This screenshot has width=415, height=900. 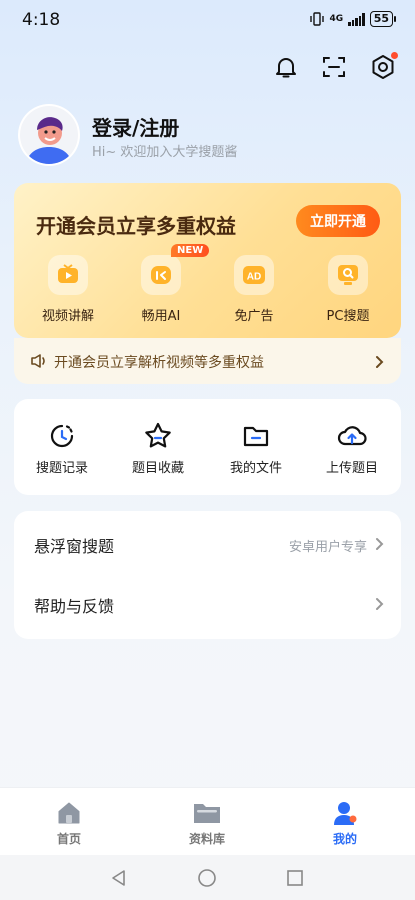 What do you see at coordinates (344, 839) in the screenshot?
I see `nav-label: 我的` at bounding box center [344, 839].